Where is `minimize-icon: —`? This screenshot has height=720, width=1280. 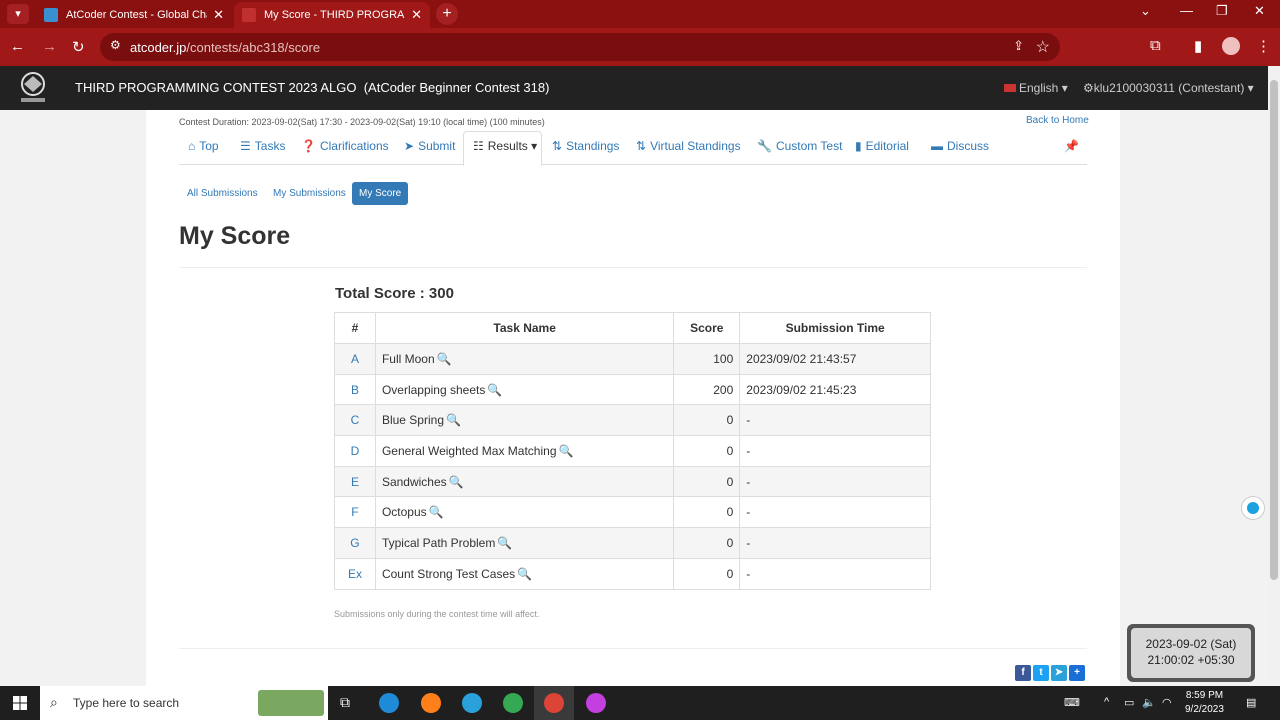 minimize-icon: — is located at coordinates (1186, 10).